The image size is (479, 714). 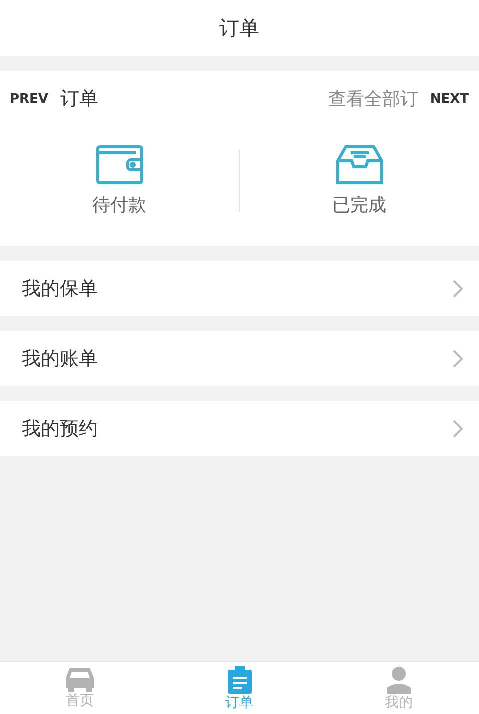 What do you see at coordinates (60, 289) in the screenshot?
I see `menu-label: 我的保单` at bounding box center [60, 289].